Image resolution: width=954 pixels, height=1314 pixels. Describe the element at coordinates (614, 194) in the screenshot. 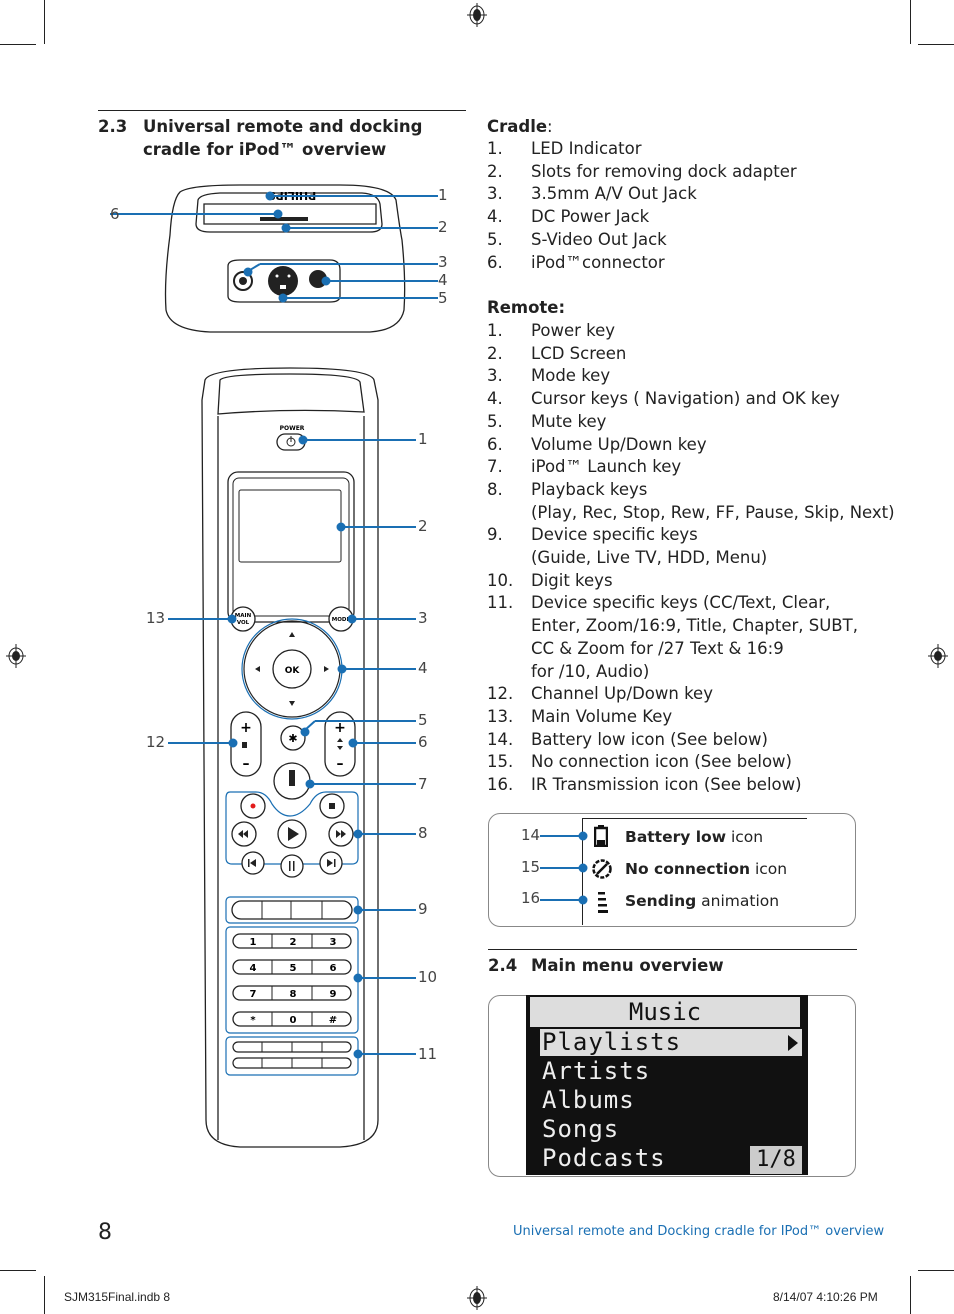

I see `list-item-text: 3.5mm A/V Out Jack` at that location.